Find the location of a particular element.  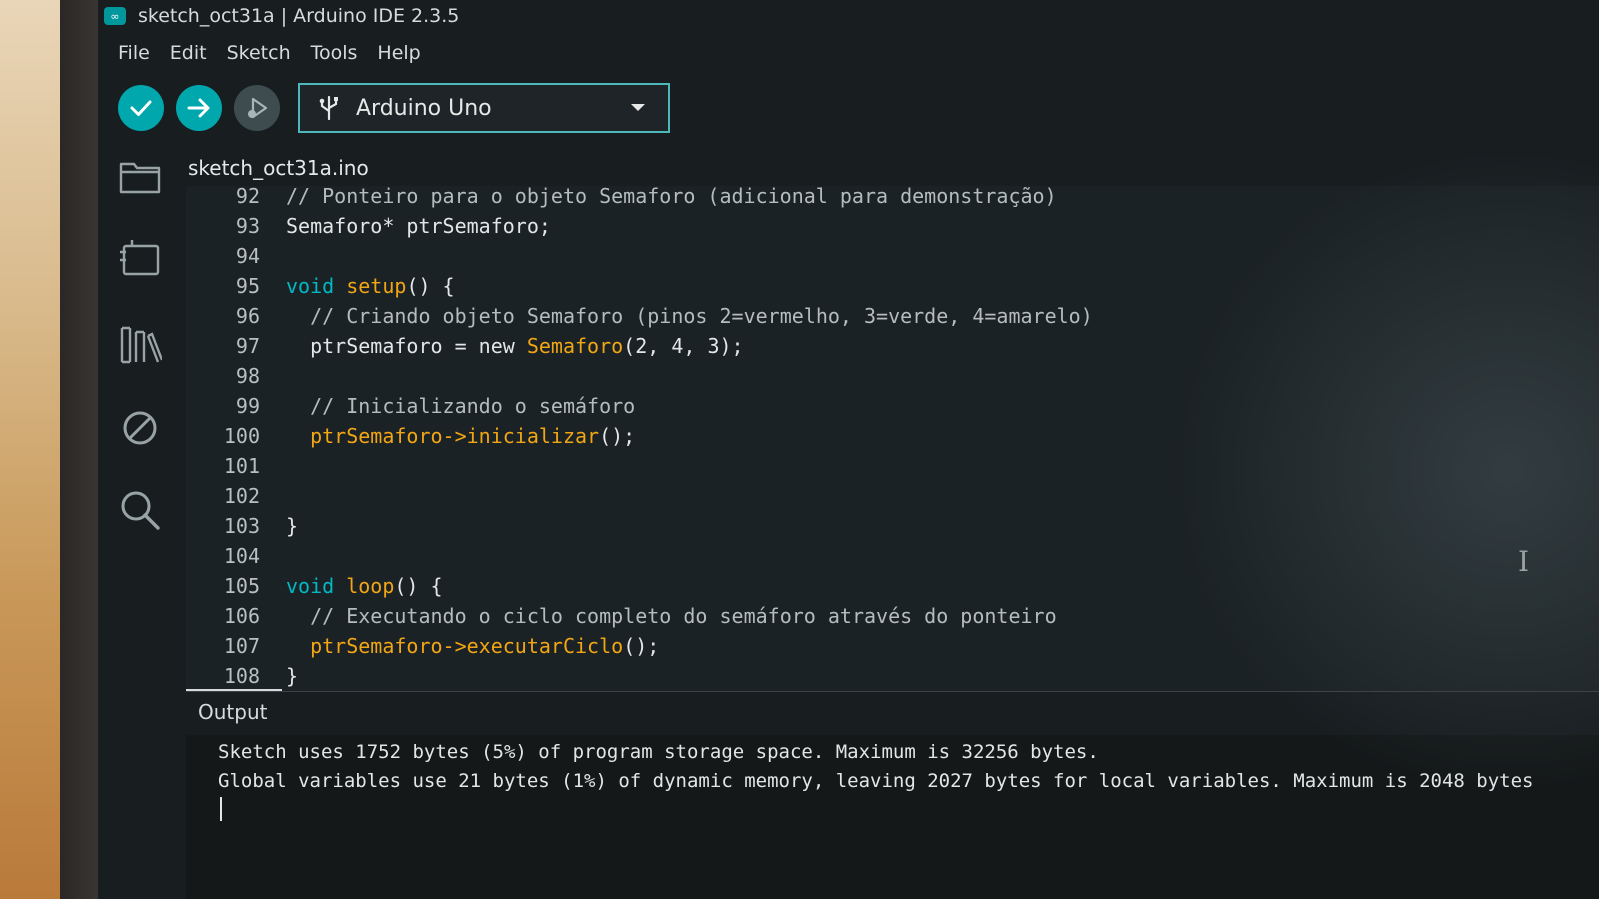

folder-icon is located at coordinates (140, 176).